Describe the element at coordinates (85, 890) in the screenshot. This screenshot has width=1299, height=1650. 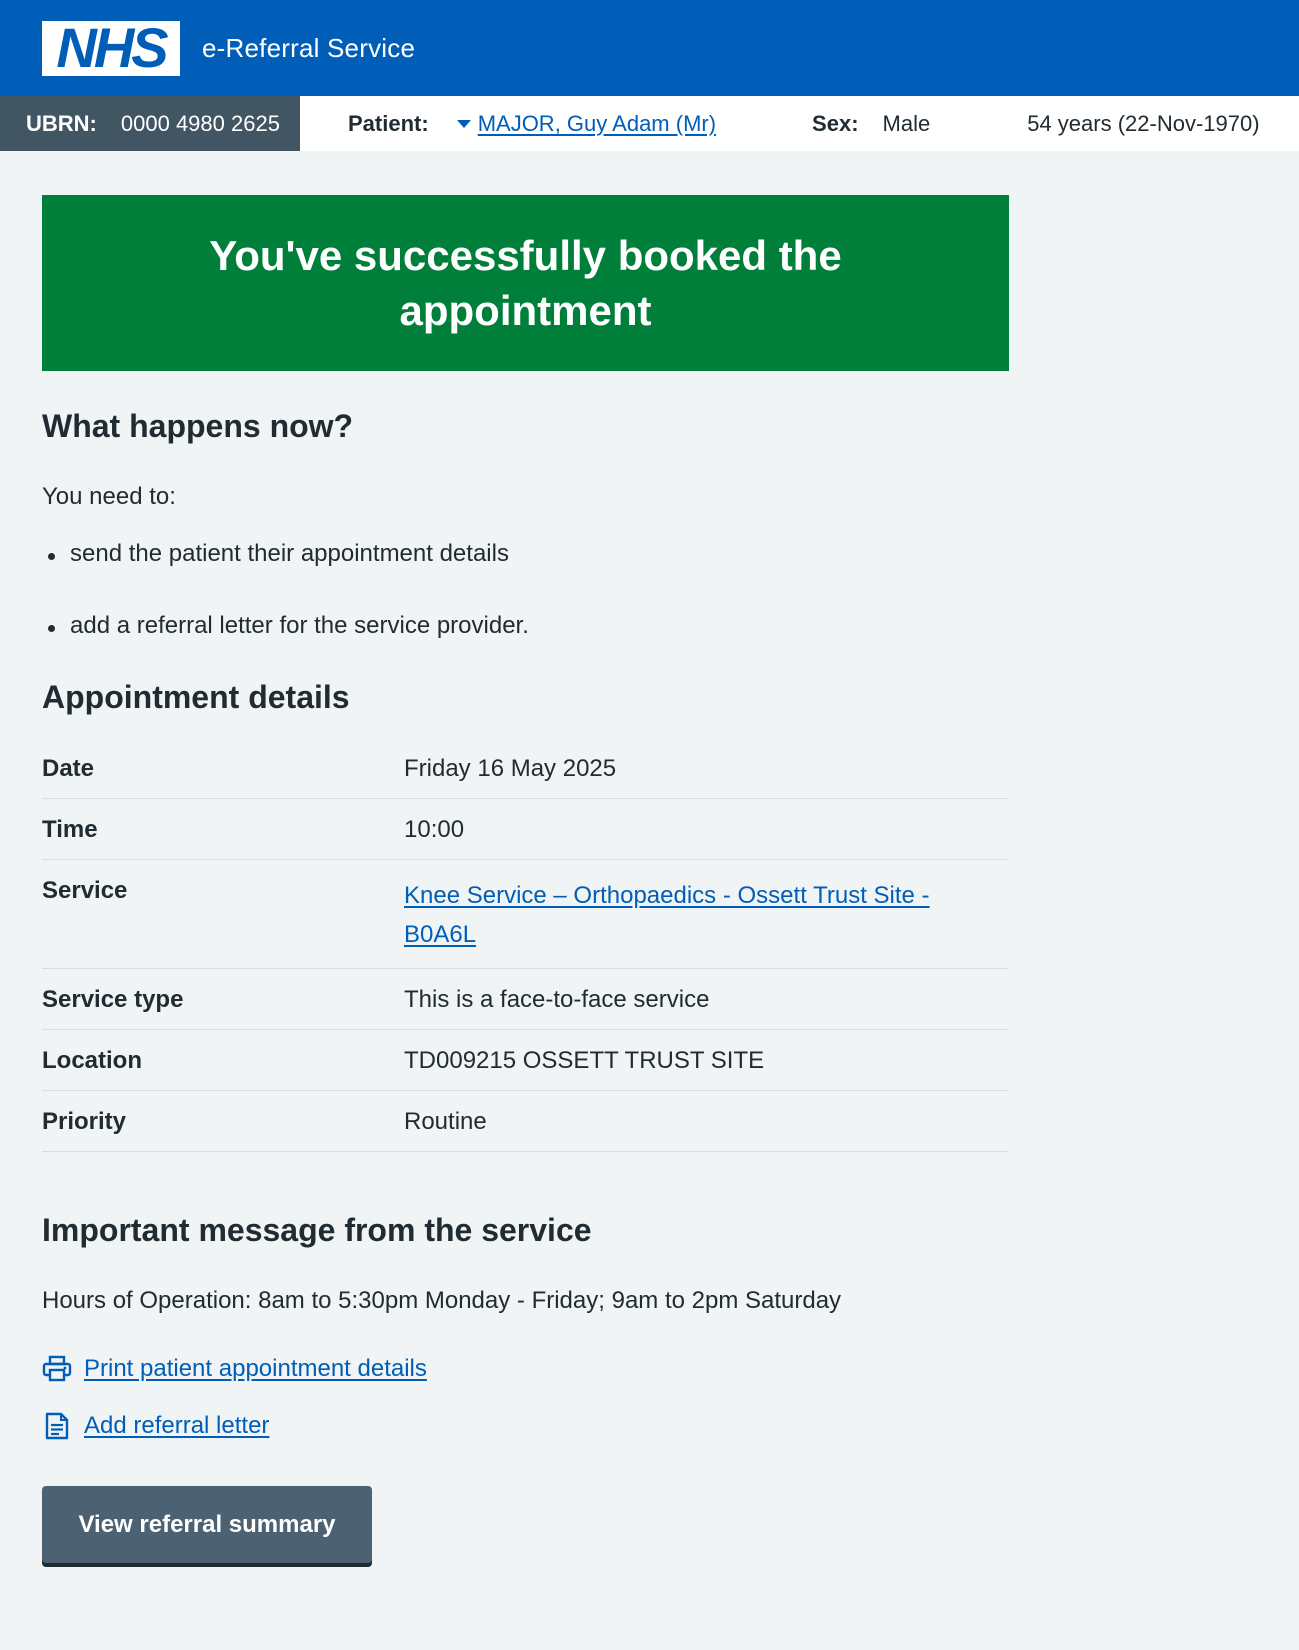
I see `row-label-service: Service` at that location.